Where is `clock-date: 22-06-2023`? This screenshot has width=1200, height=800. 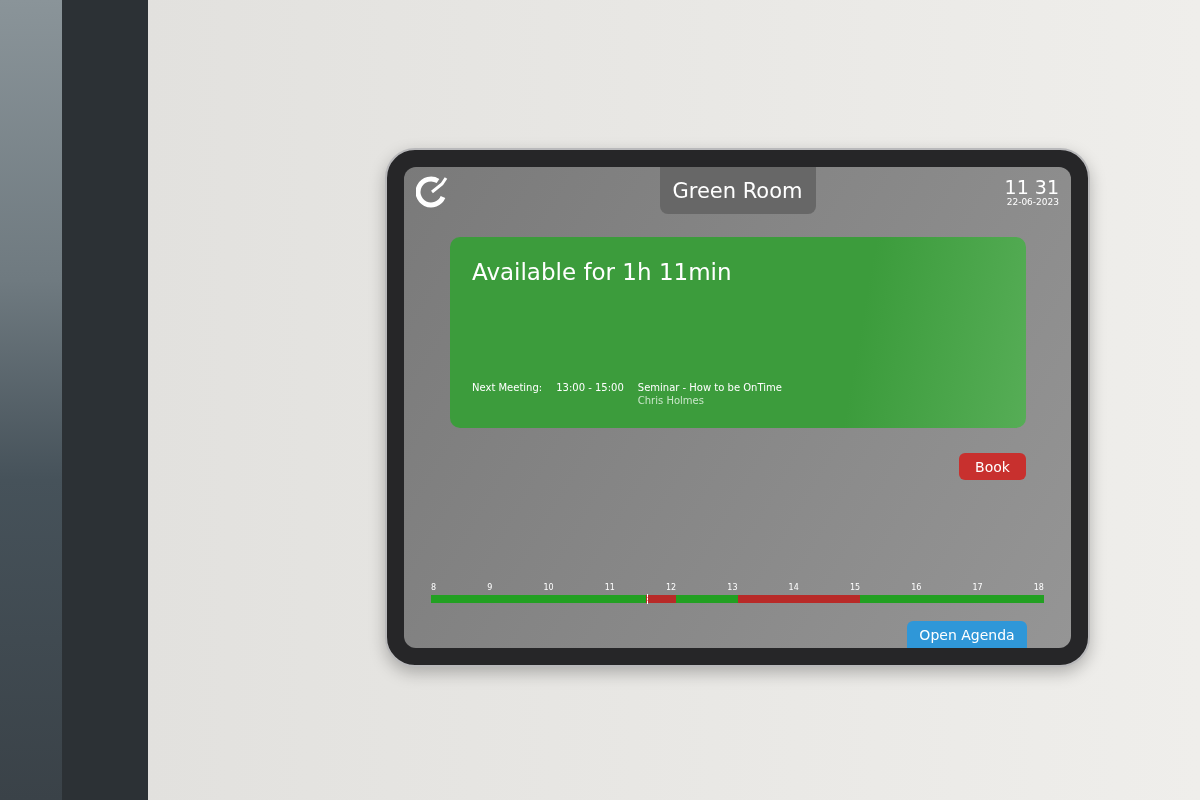
clock-date: 22-06-2023 is located at coordinates (1032, 202).